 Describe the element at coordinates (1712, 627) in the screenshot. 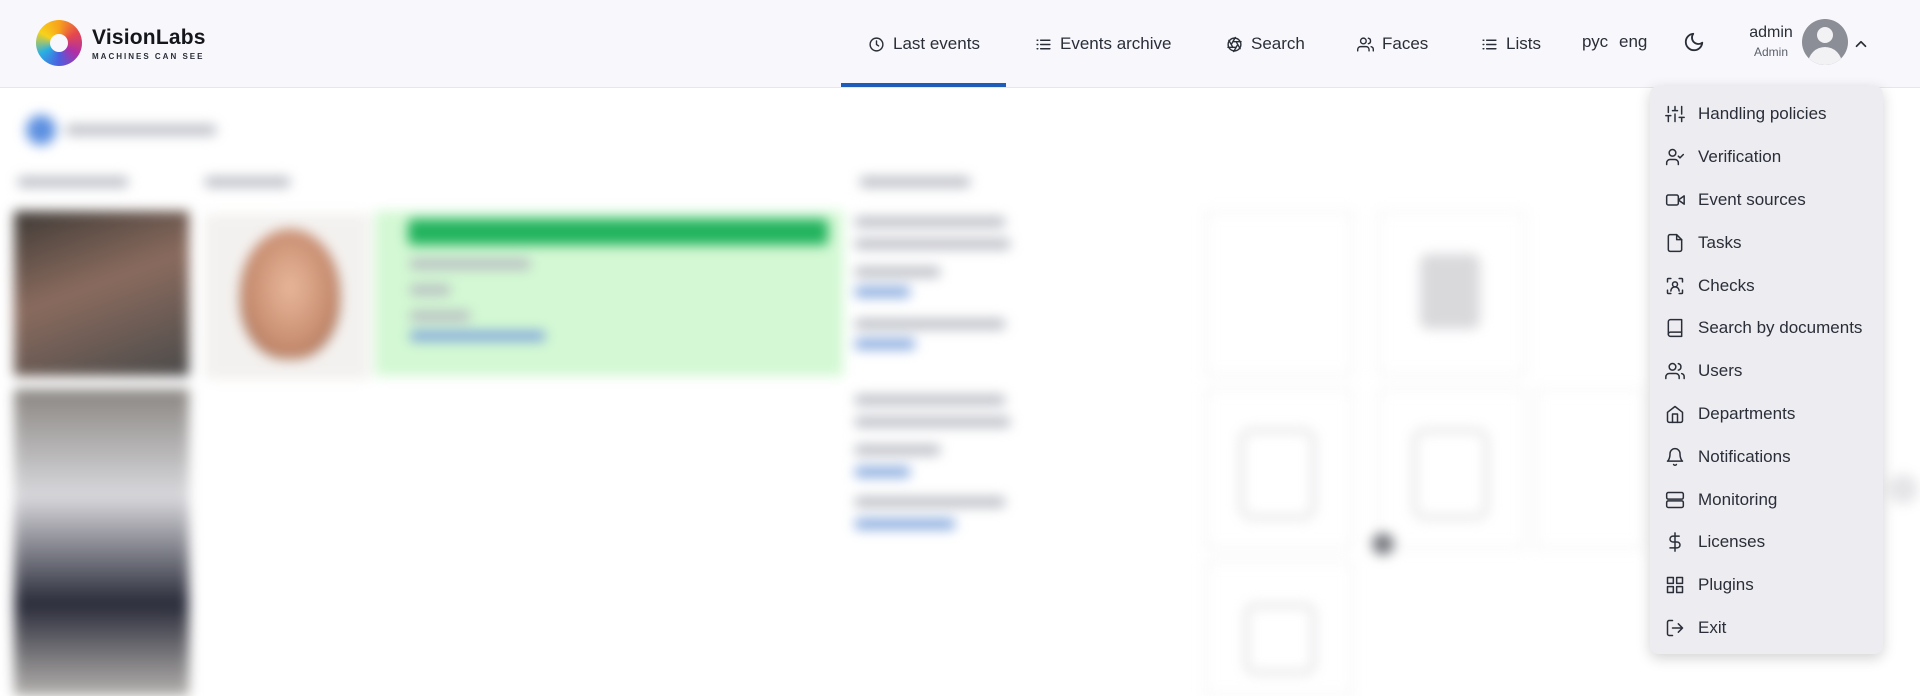

I see `menu-item-label: Exit` at that location.